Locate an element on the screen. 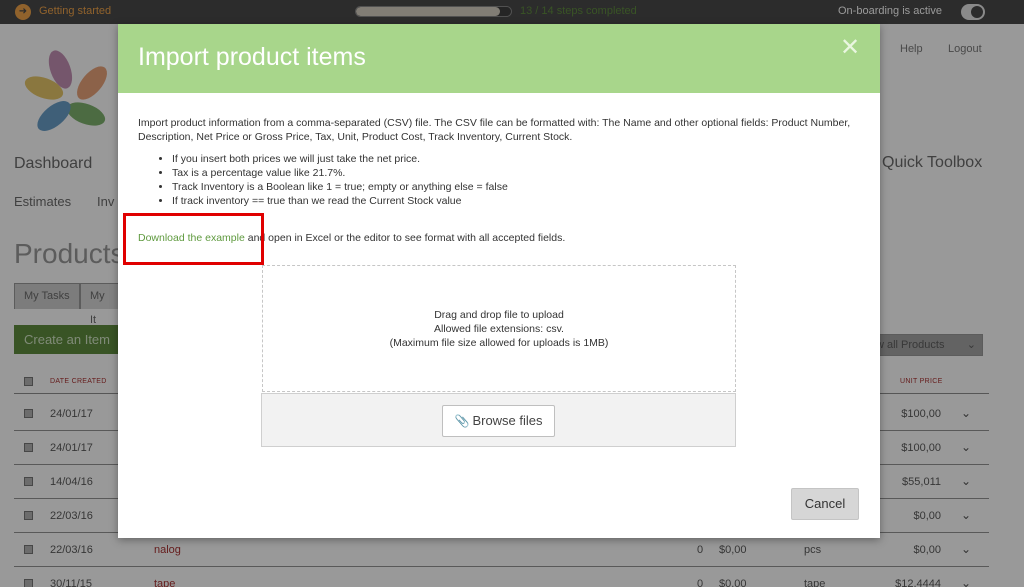 This screenshot has height=587, width=1024. highlight-box is located at coordinates (193, 239).